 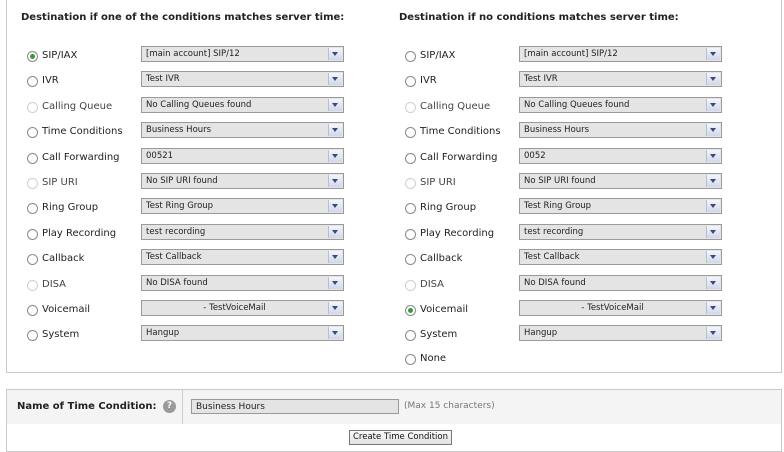 I want to click on match-radio-system, so click(x=32, y=336).